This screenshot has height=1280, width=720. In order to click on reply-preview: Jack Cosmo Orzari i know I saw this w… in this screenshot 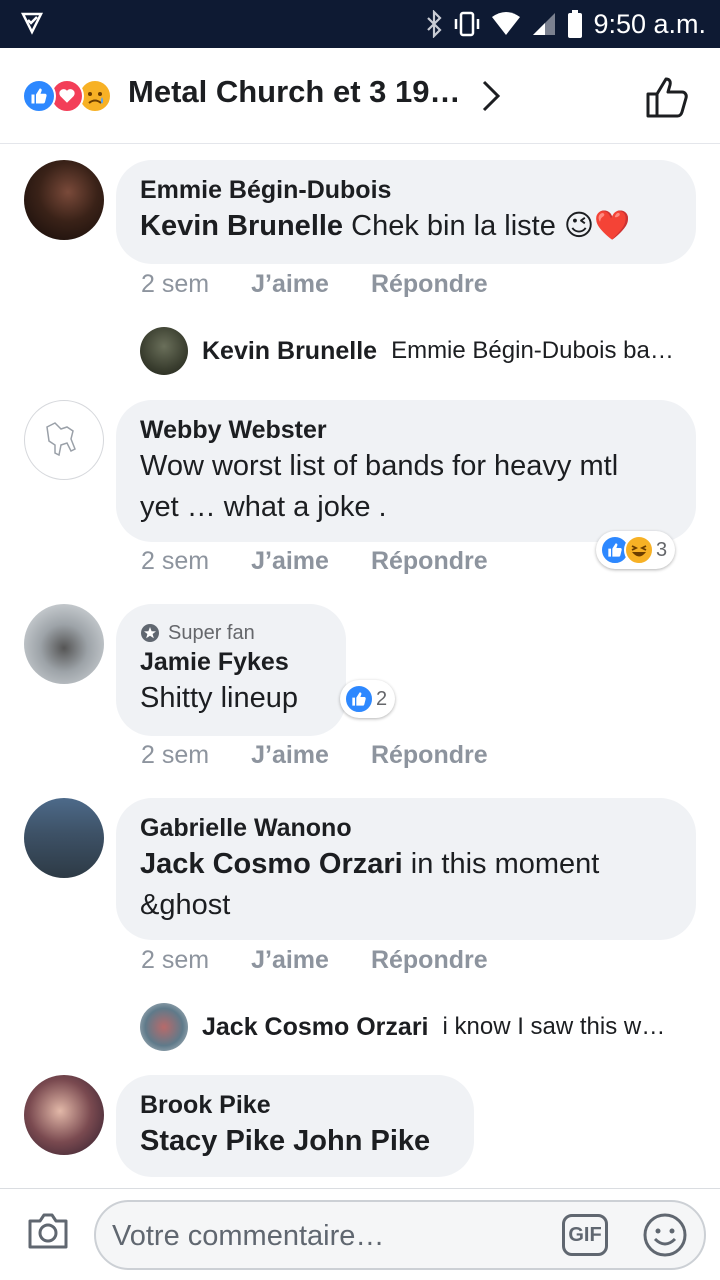, I will do `click(402, 1027)`.